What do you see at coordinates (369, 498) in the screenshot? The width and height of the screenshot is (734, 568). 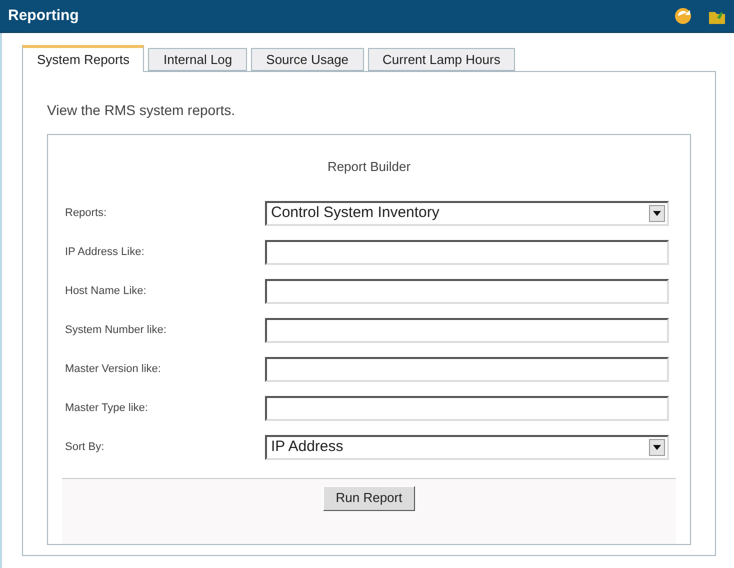 I see `run-report-button: Run Report` at bounding box center [369, 498].